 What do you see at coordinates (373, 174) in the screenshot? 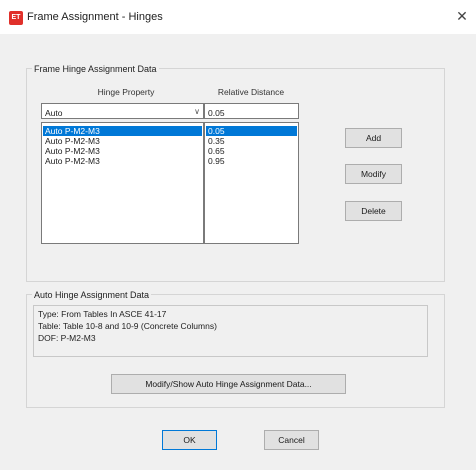
I see `modify-button: Modify` at bounding box center [373, 174].